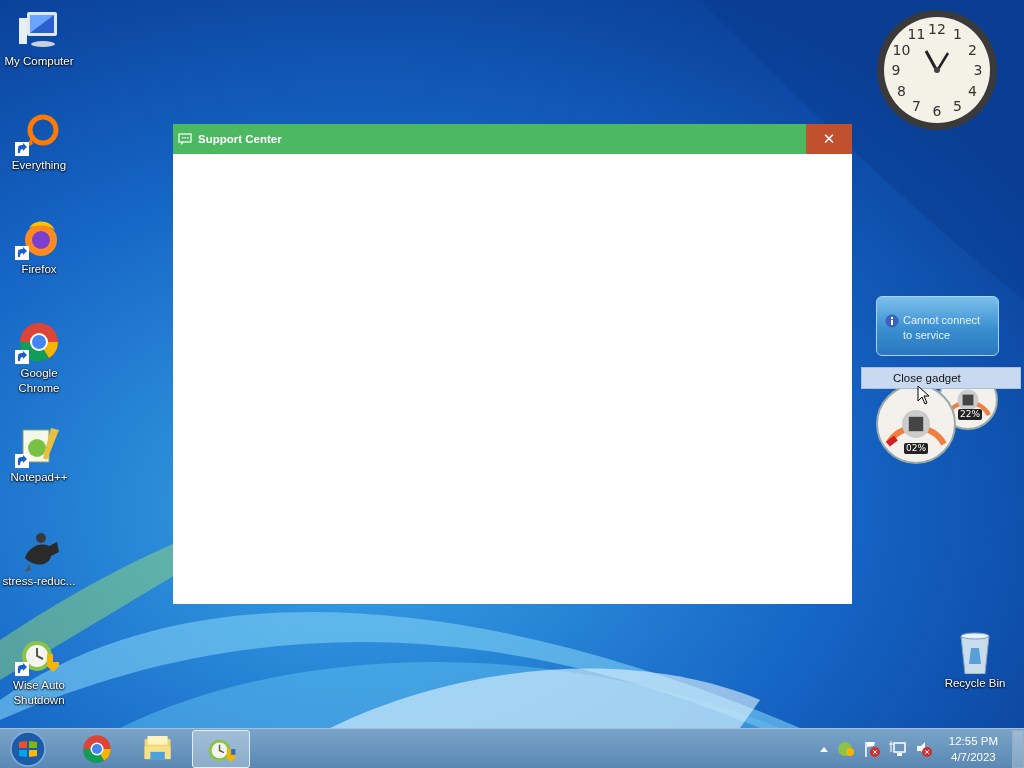  I want to click on clock-time: 12:55 PM, so click(973, 740).